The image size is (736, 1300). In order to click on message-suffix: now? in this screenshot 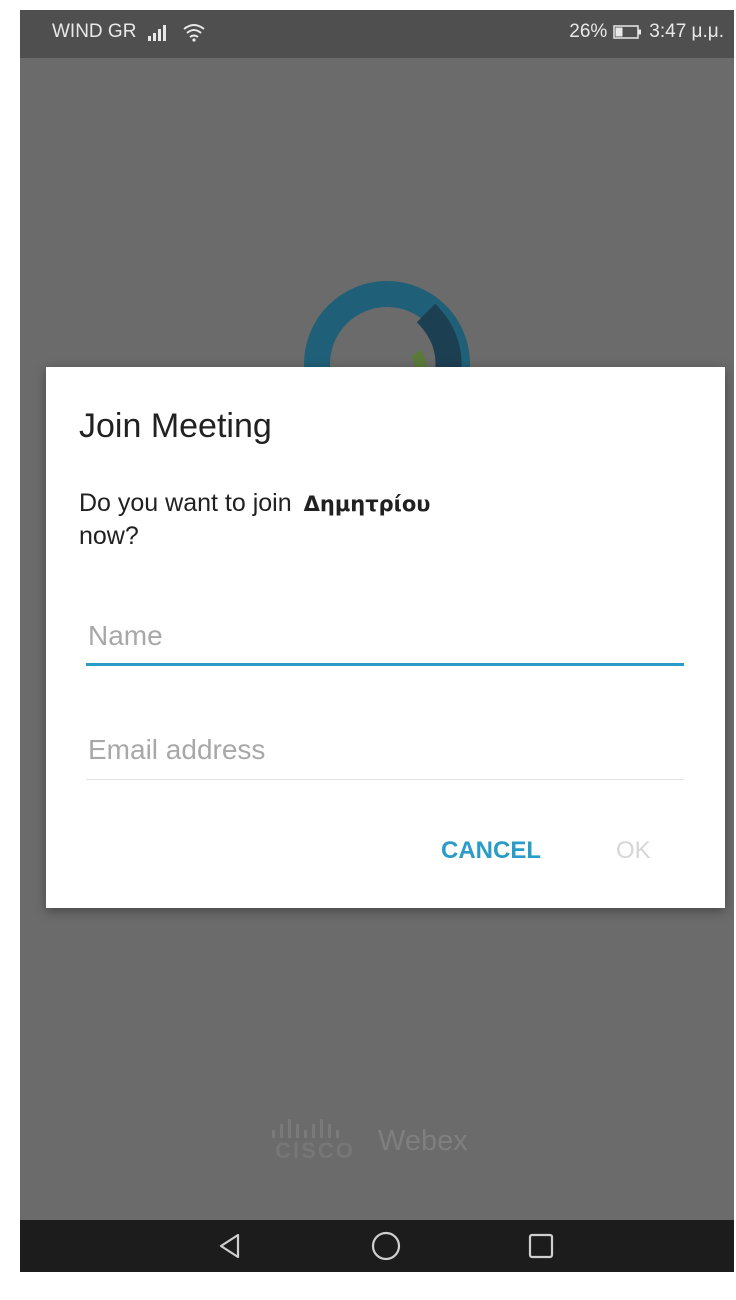, I will do `click(109, 536)`.